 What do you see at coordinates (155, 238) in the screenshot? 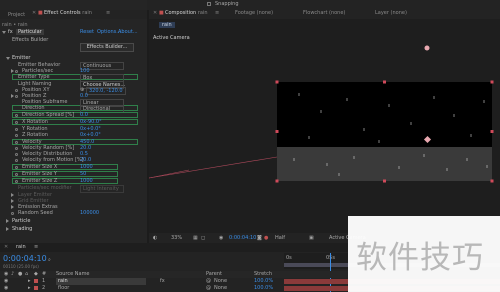
I see `magnify-icon: ◐` at bounding box center [155, 238].